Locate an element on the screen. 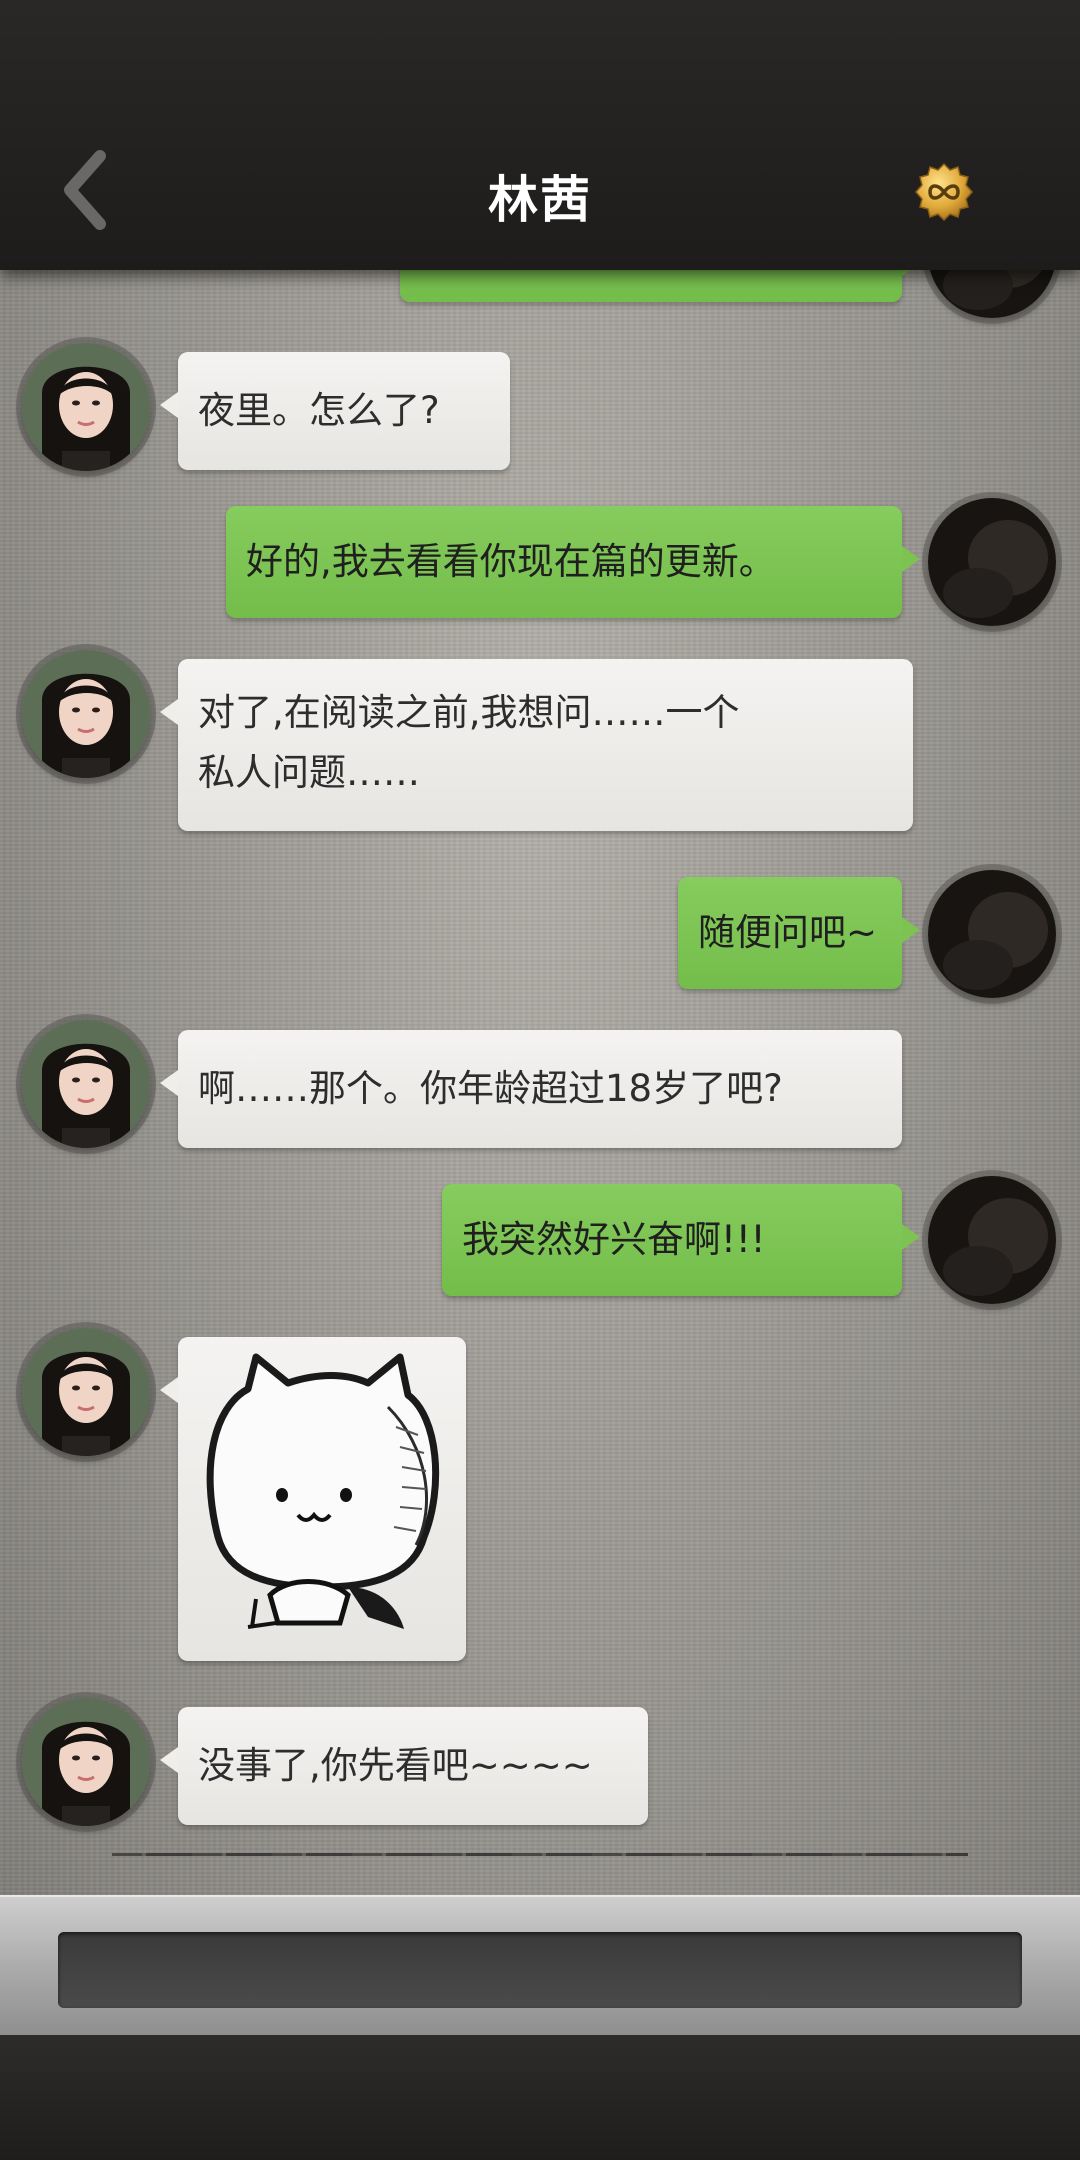  chat-divider is located at coordinates (540, 1854).